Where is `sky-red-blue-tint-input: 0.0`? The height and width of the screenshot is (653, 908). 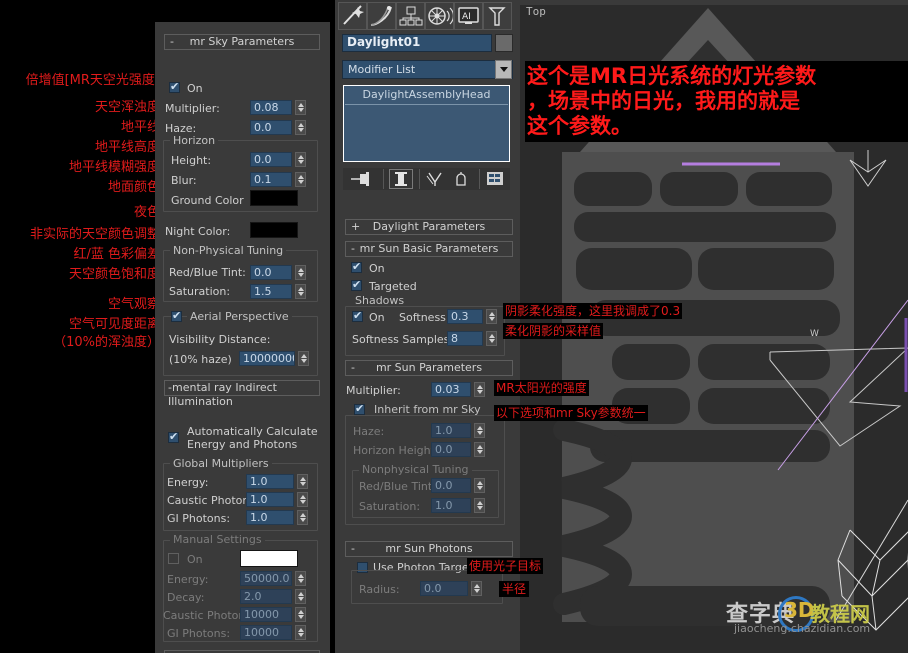
sky-red-blue-tint-input: 0.0 is located at coordinates (271, 272).